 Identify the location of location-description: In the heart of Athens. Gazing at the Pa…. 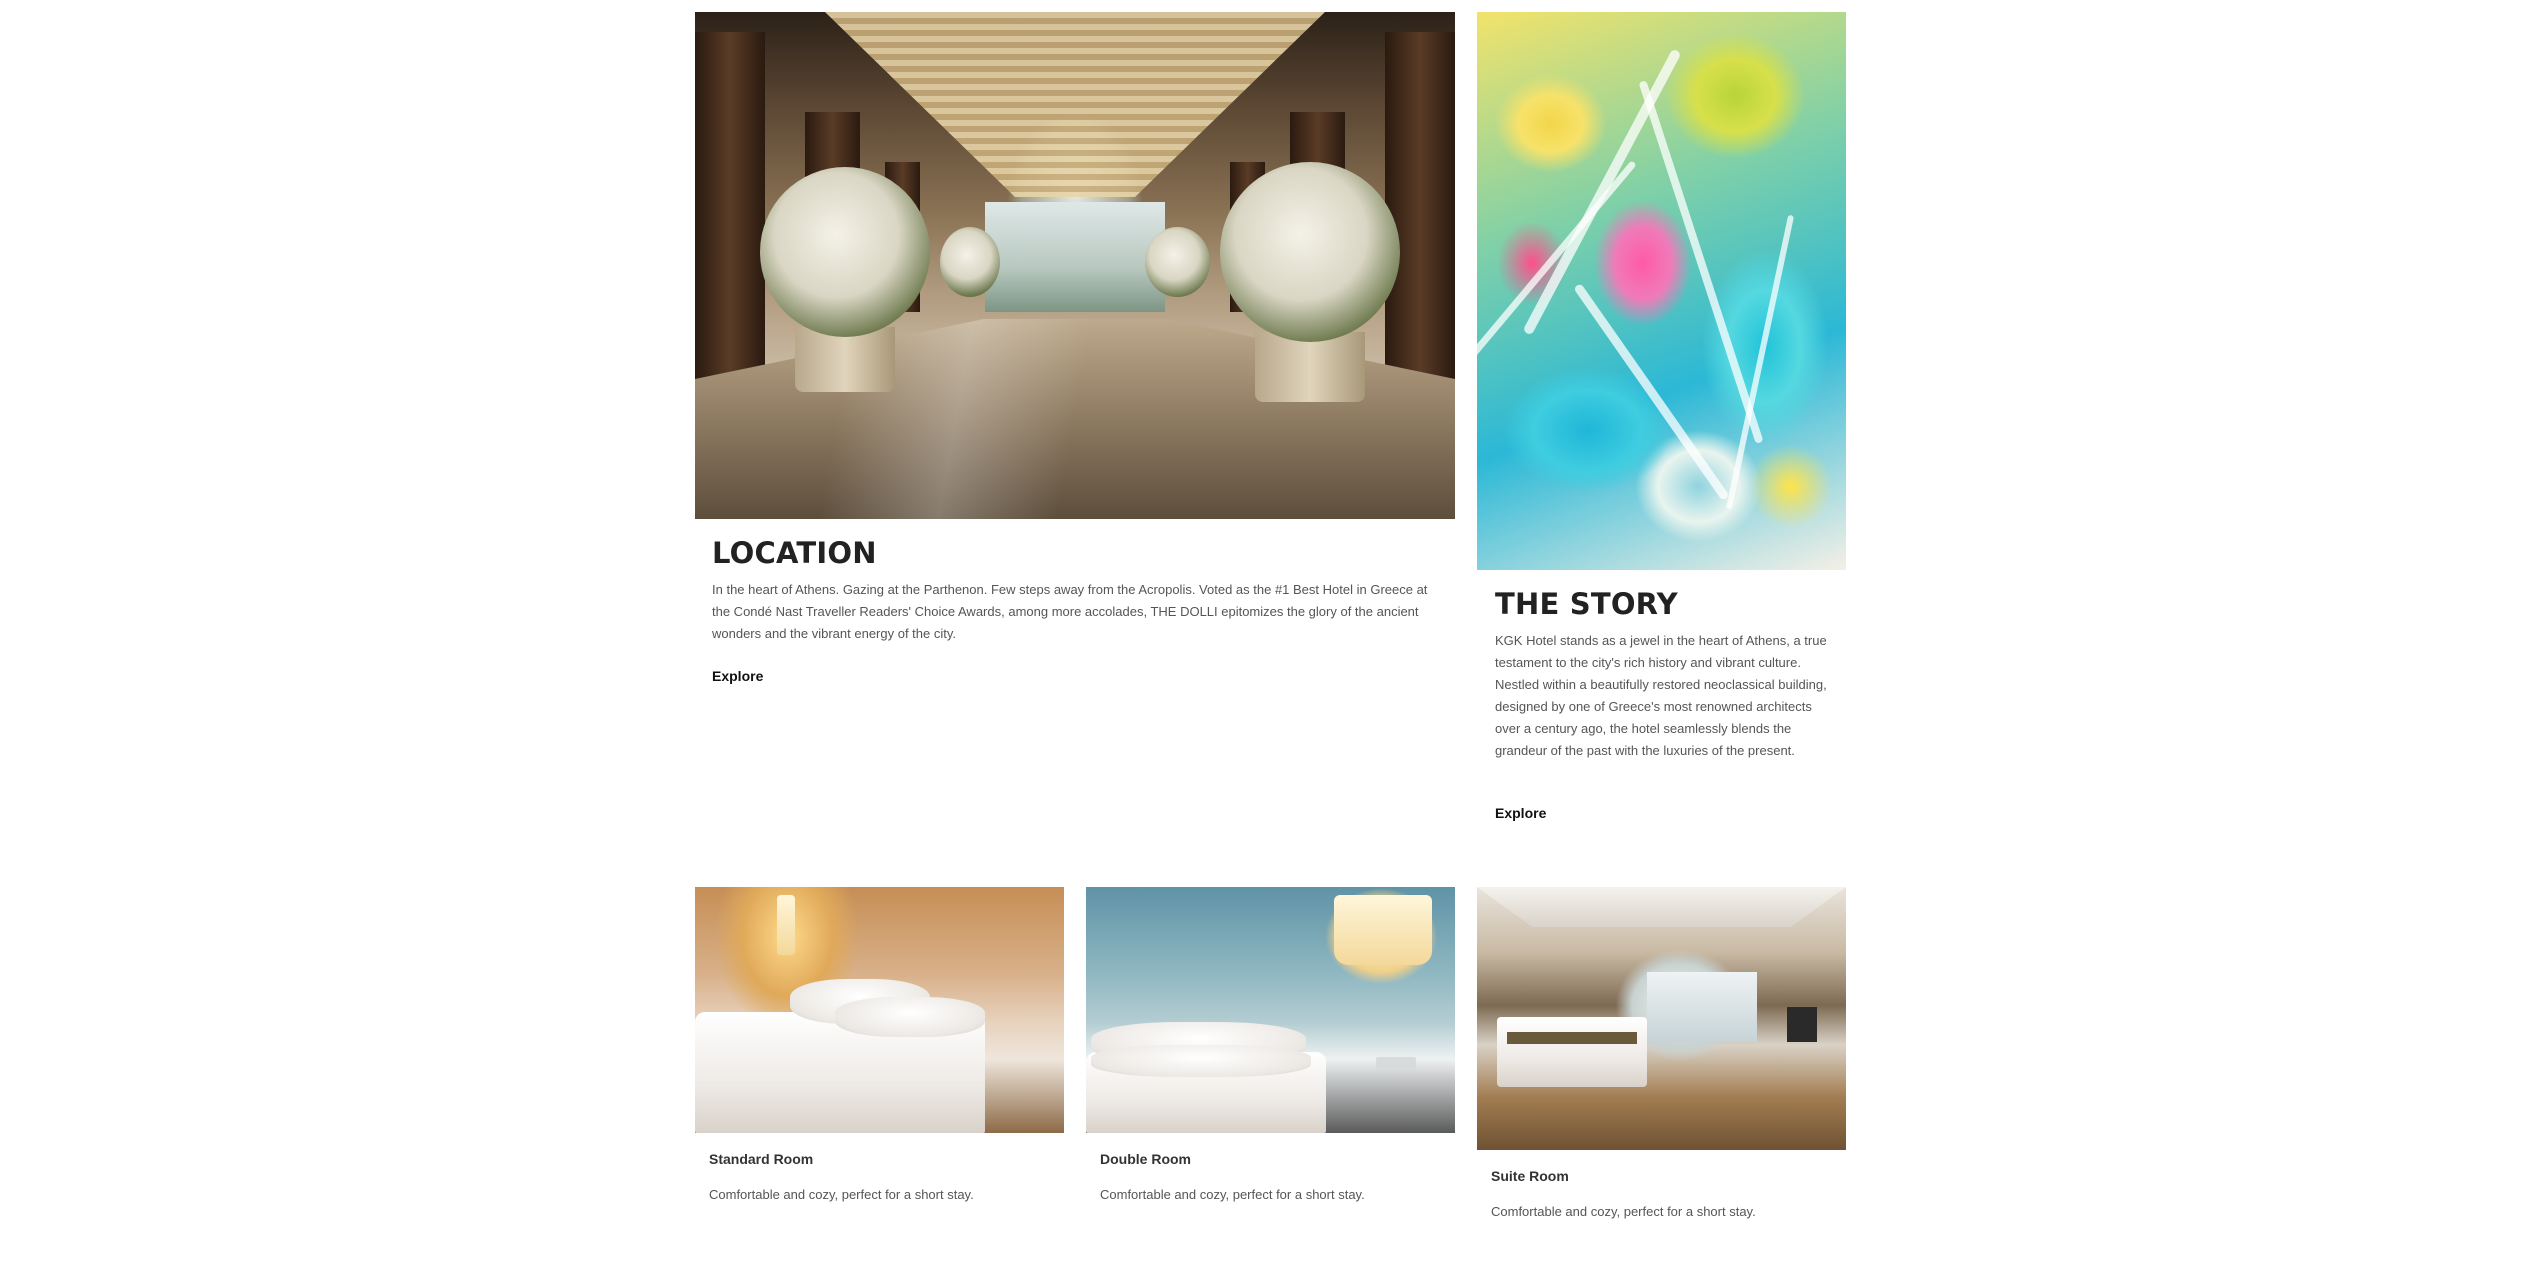
(1070, 611).